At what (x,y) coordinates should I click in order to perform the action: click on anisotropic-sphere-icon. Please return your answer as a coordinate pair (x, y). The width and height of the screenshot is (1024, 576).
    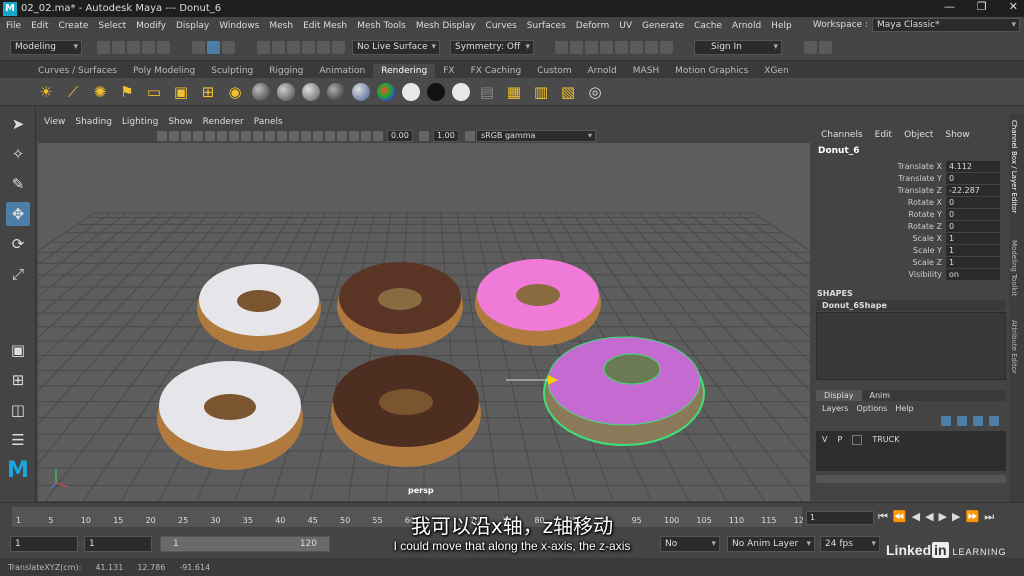
    Looking at the image, I should click on (361, 91).